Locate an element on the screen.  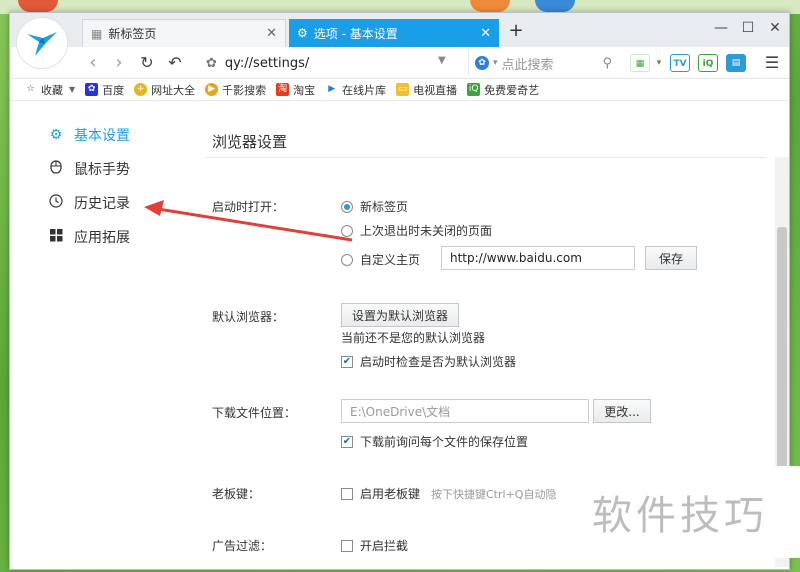
ask-download-location: ✔ 下载前询问每个文件的保存位置 is located at coordinates (434, 441).